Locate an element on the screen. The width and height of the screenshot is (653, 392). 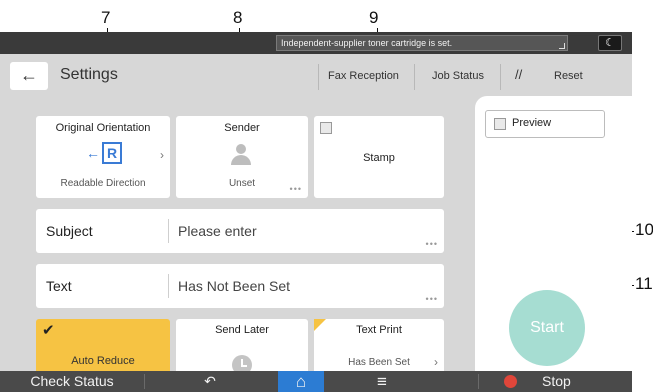
reset-button: Reset is located at coordinates (568, 76).